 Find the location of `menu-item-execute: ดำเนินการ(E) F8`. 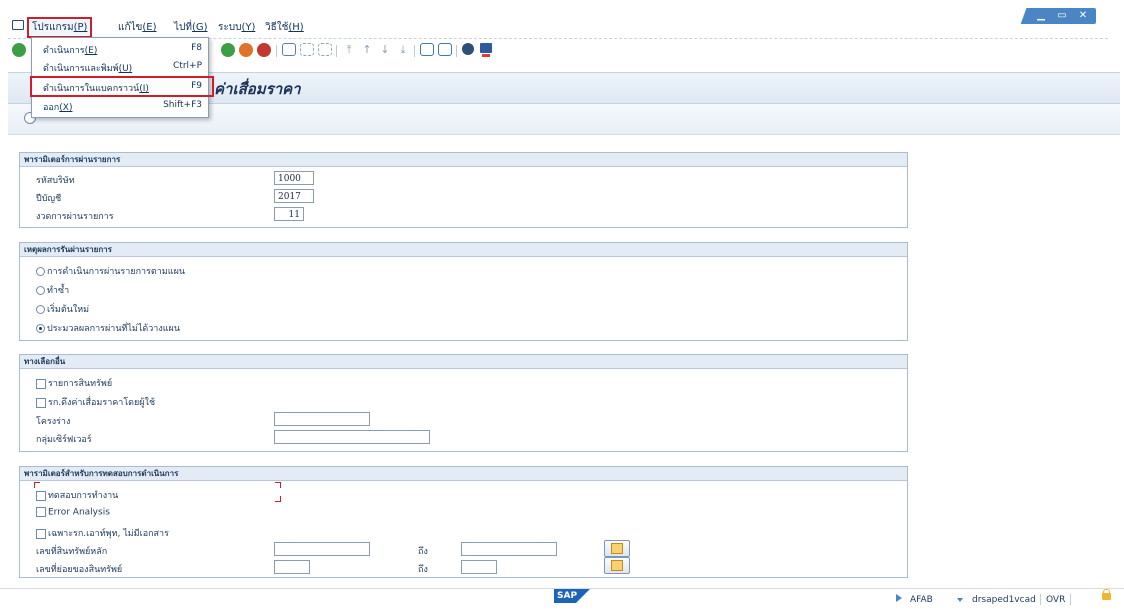

menu-item-execute: ดำเนินการ(E) F8 is located at coordinates (120, 48).